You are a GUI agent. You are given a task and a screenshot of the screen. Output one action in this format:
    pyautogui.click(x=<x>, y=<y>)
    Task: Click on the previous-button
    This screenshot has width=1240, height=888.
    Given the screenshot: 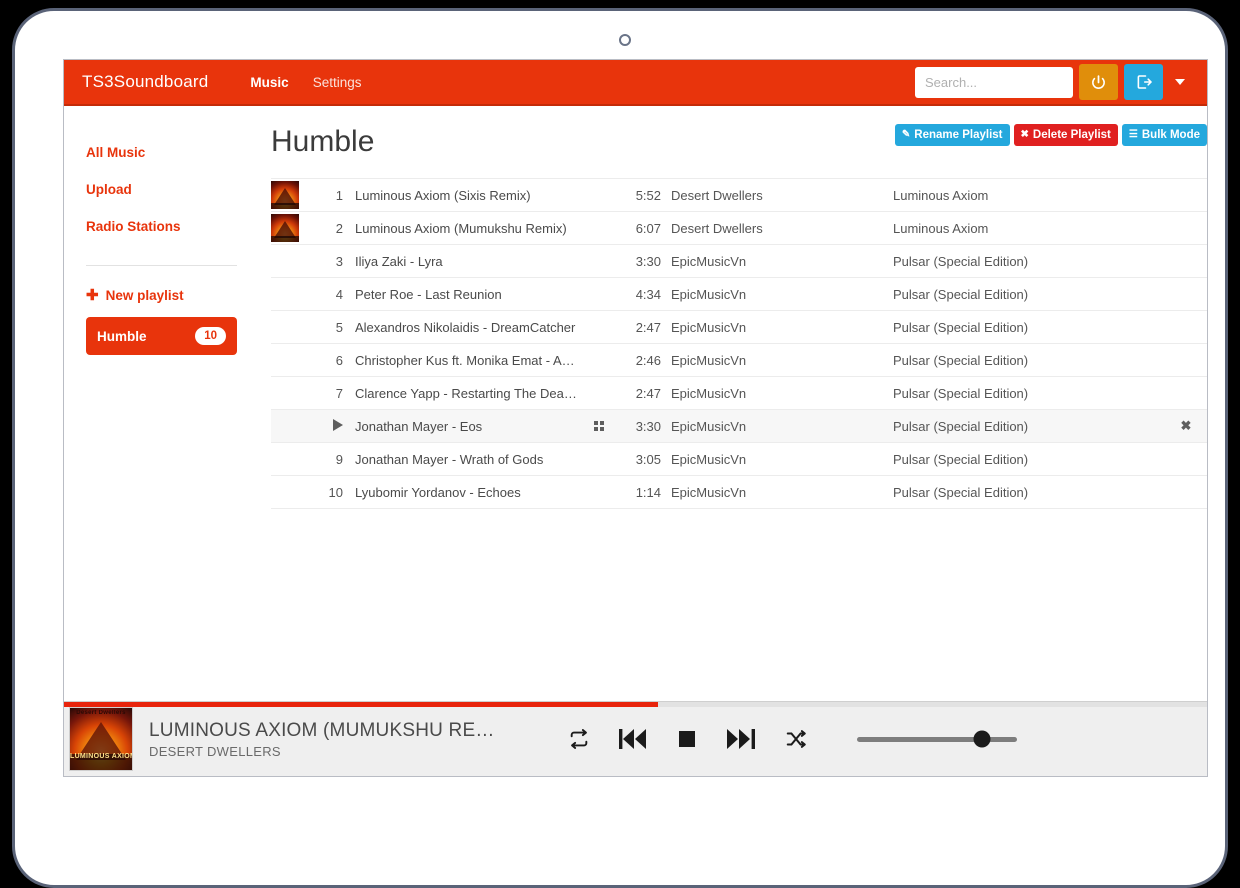 What is the action you would take?
    pyautogui.click(x=633, y=739)
    